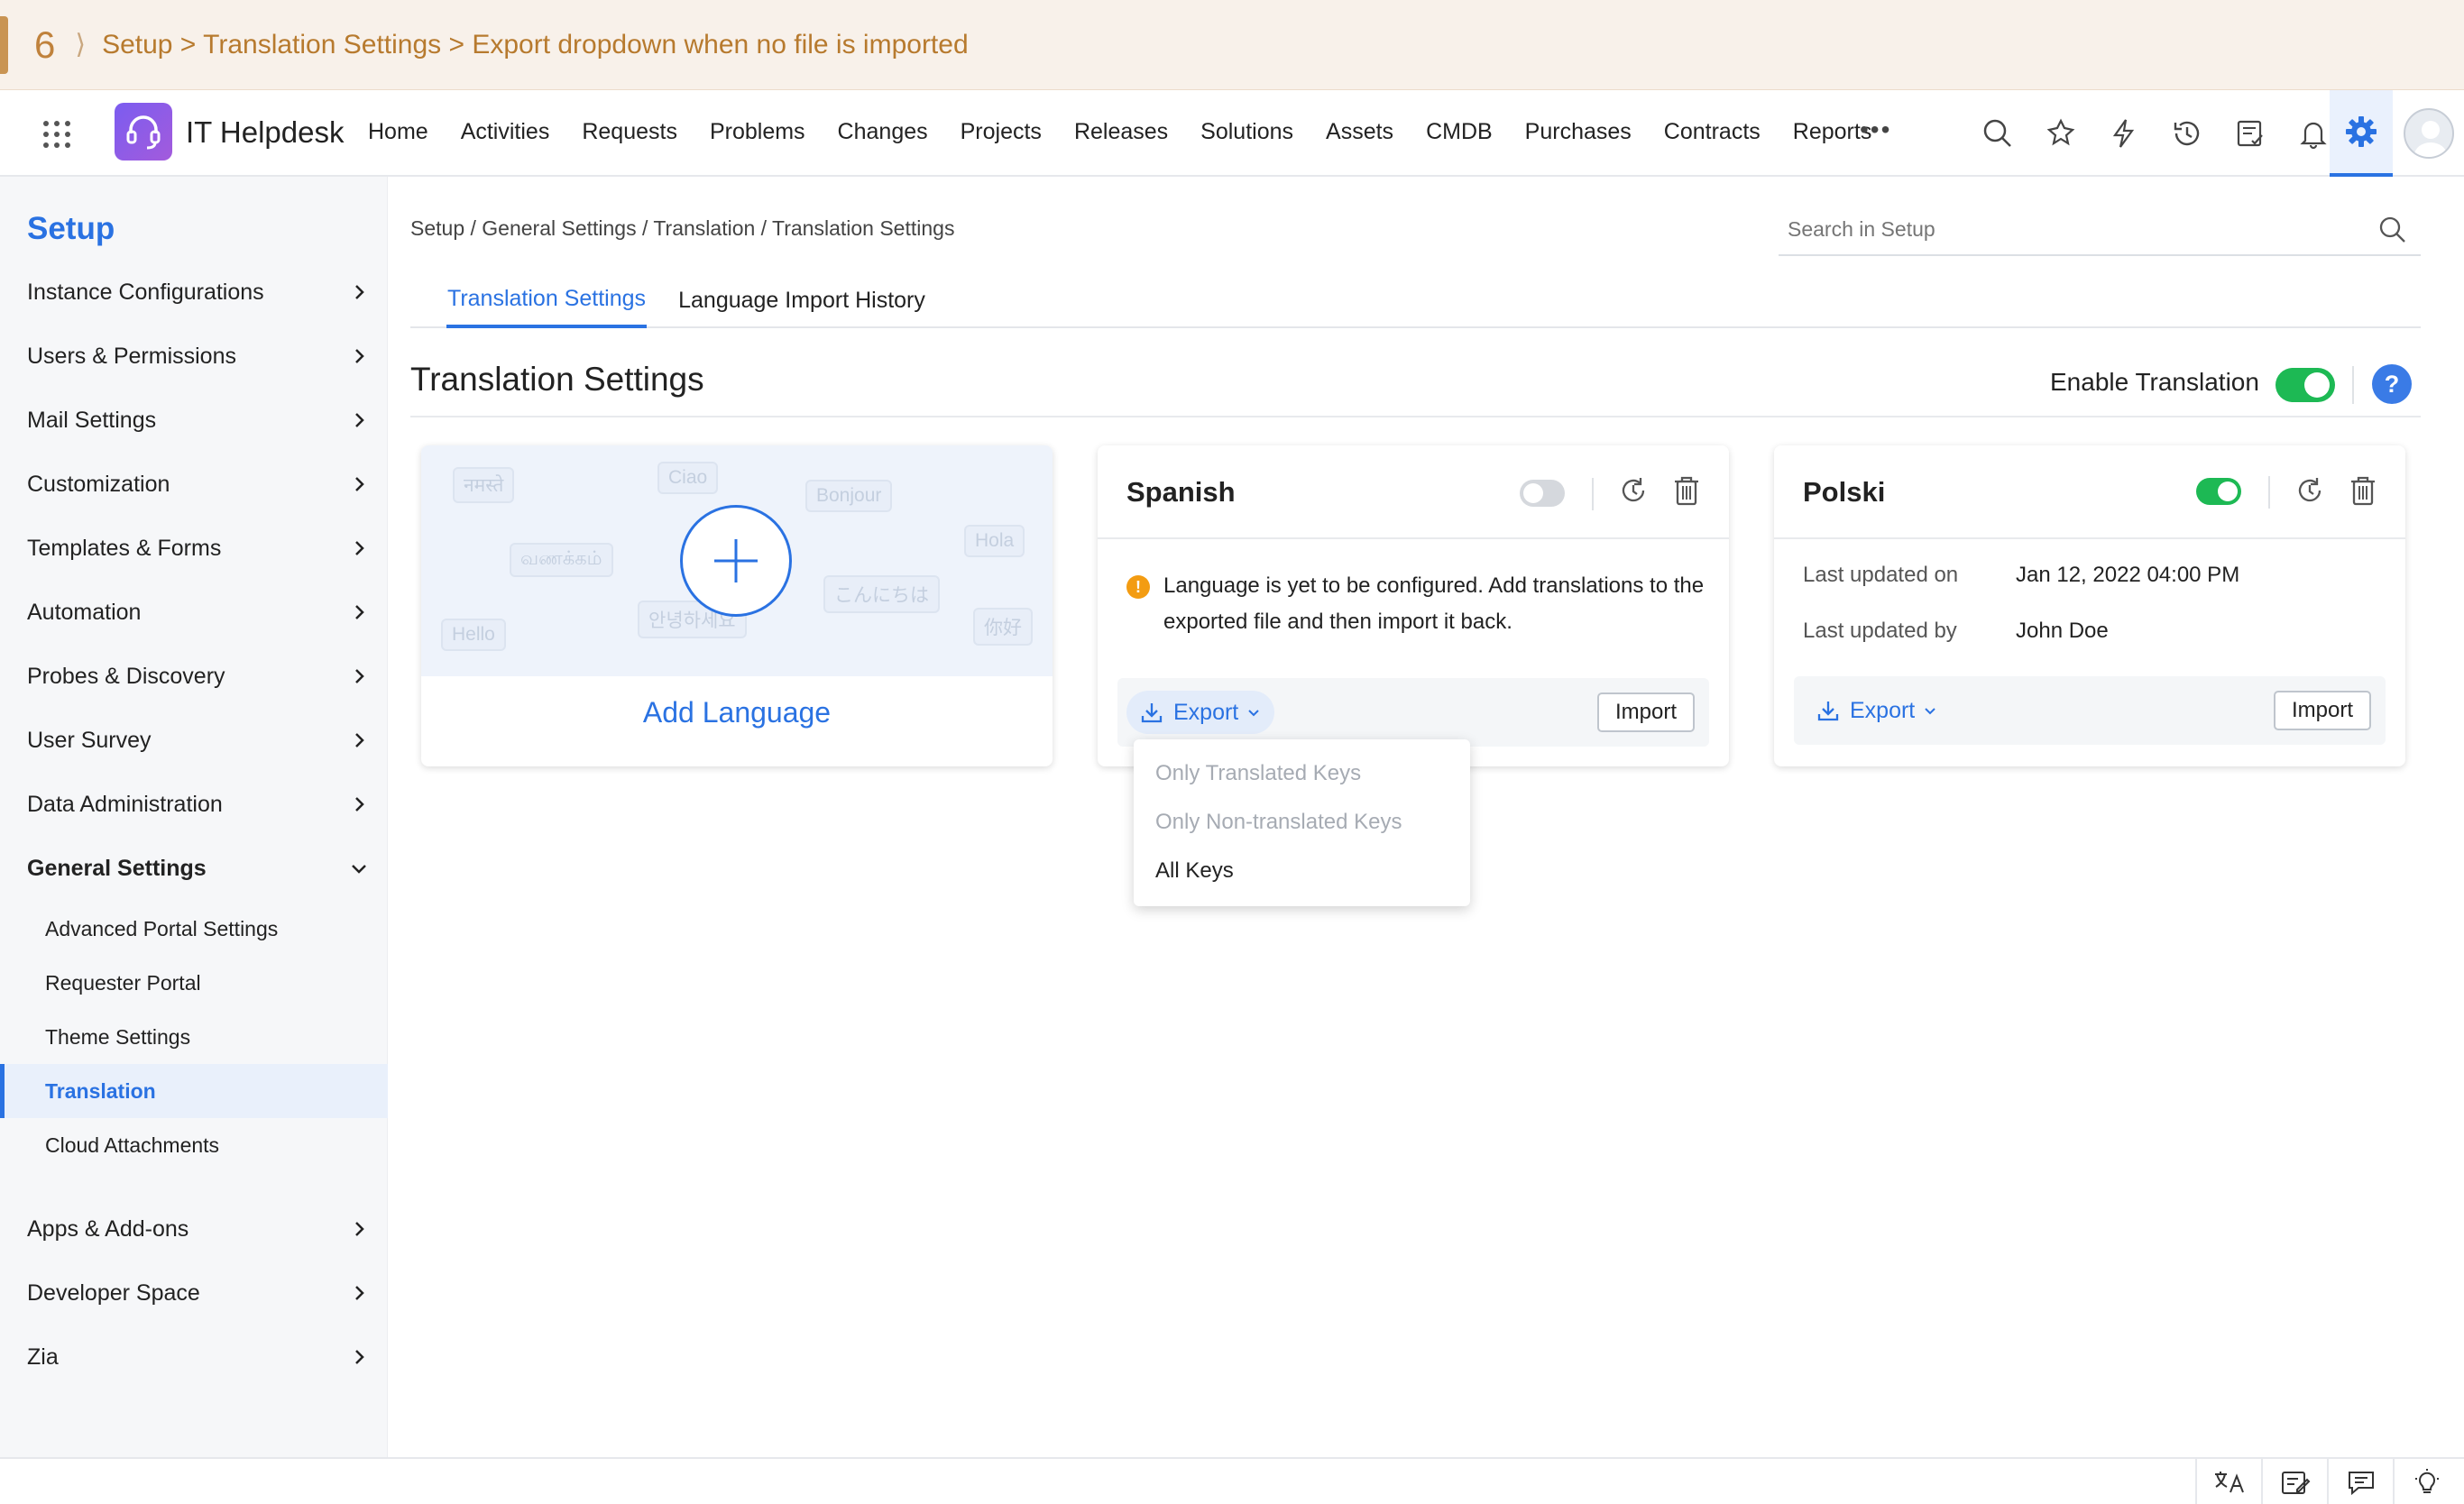 Image resolution: width=2464 pixels, height=1504 pixels. What do you see at coordinates (398, 132) in the screenshot?
I see `nav-home: Home` at bounding box center [398, 132].